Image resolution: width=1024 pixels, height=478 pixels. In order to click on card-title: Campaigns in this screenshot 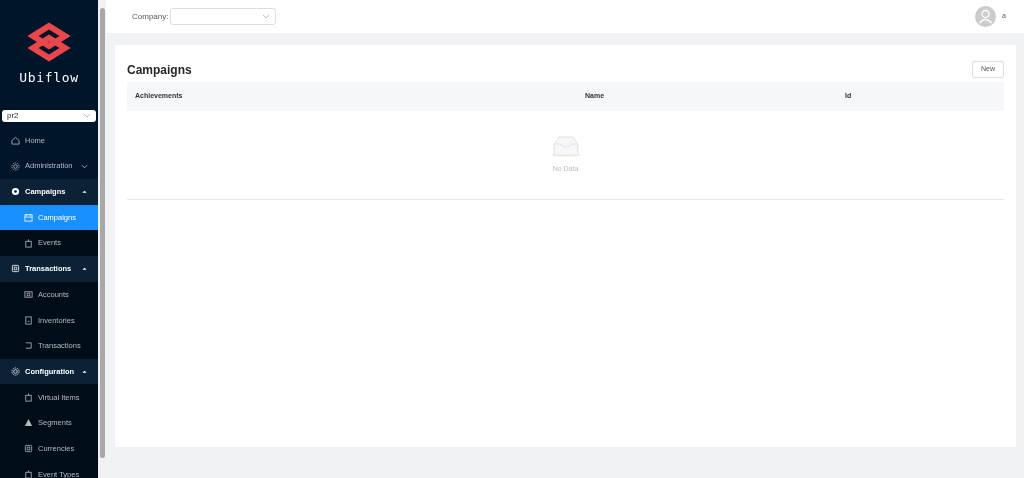, I will do `click(159, 70)`.